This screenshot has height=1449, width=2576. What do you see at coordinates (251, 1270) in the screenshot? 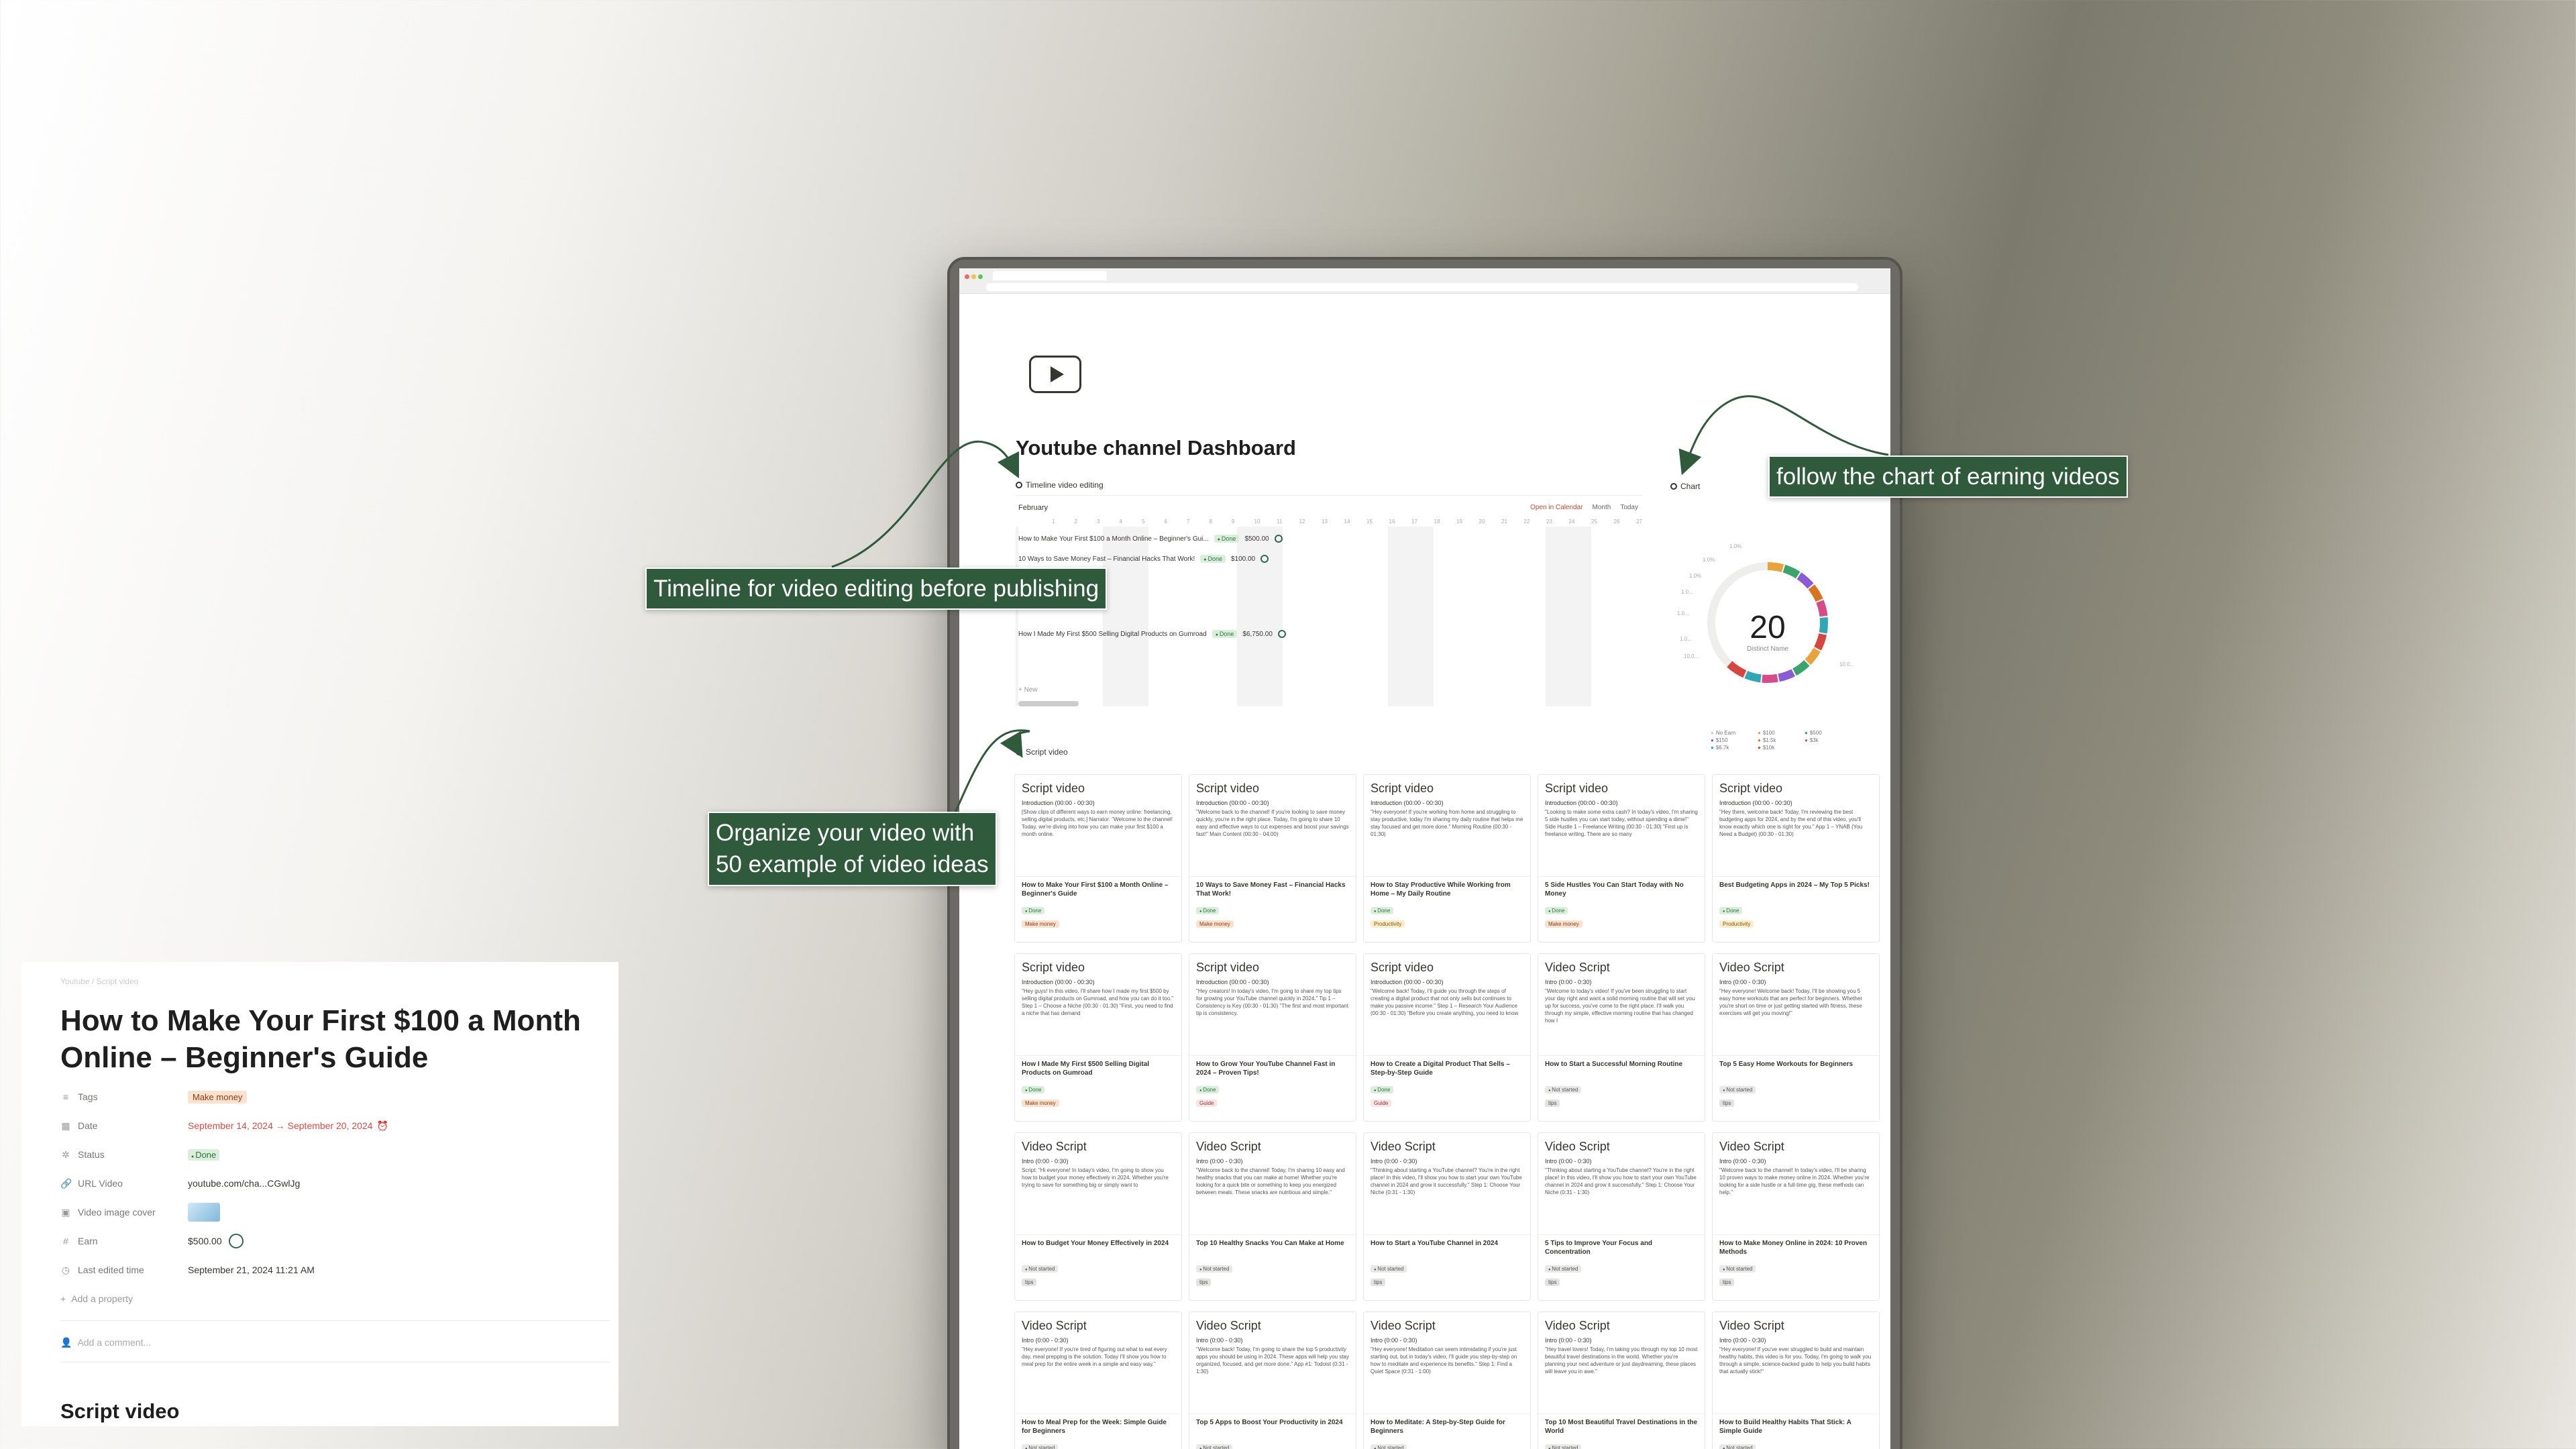
I see `last-edited-value: September 21, 2024 11:21 AM` at bounding box center [251, 1270].